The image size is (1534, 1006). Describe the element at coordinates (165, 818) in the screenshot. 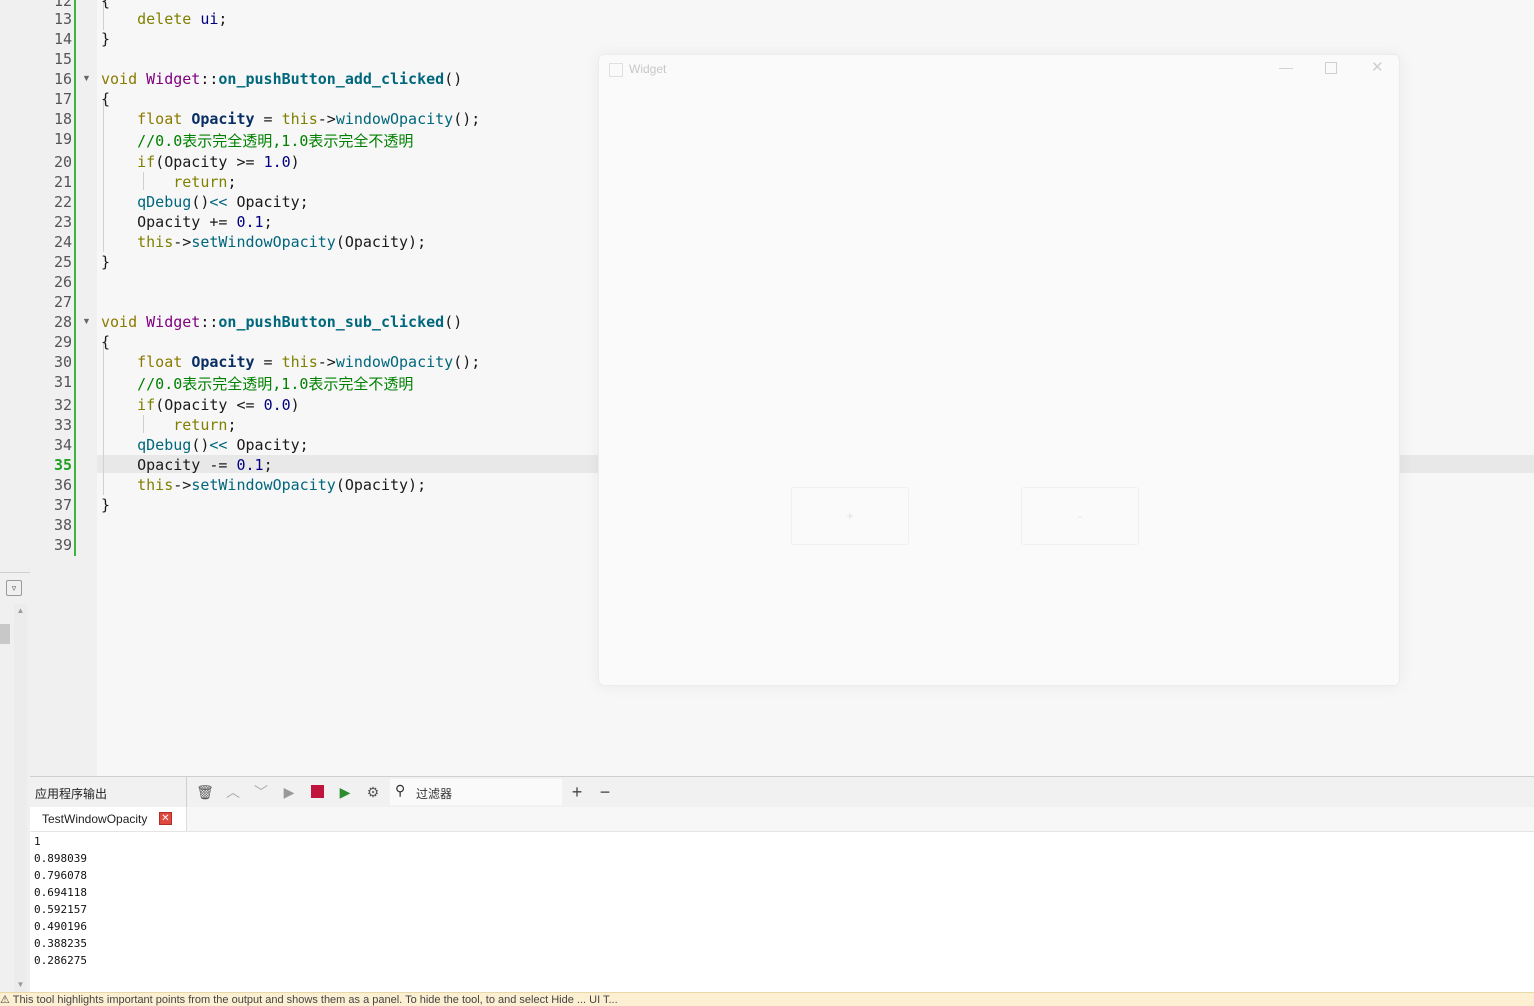

I see `close-tab-icon: ✕` at that location.